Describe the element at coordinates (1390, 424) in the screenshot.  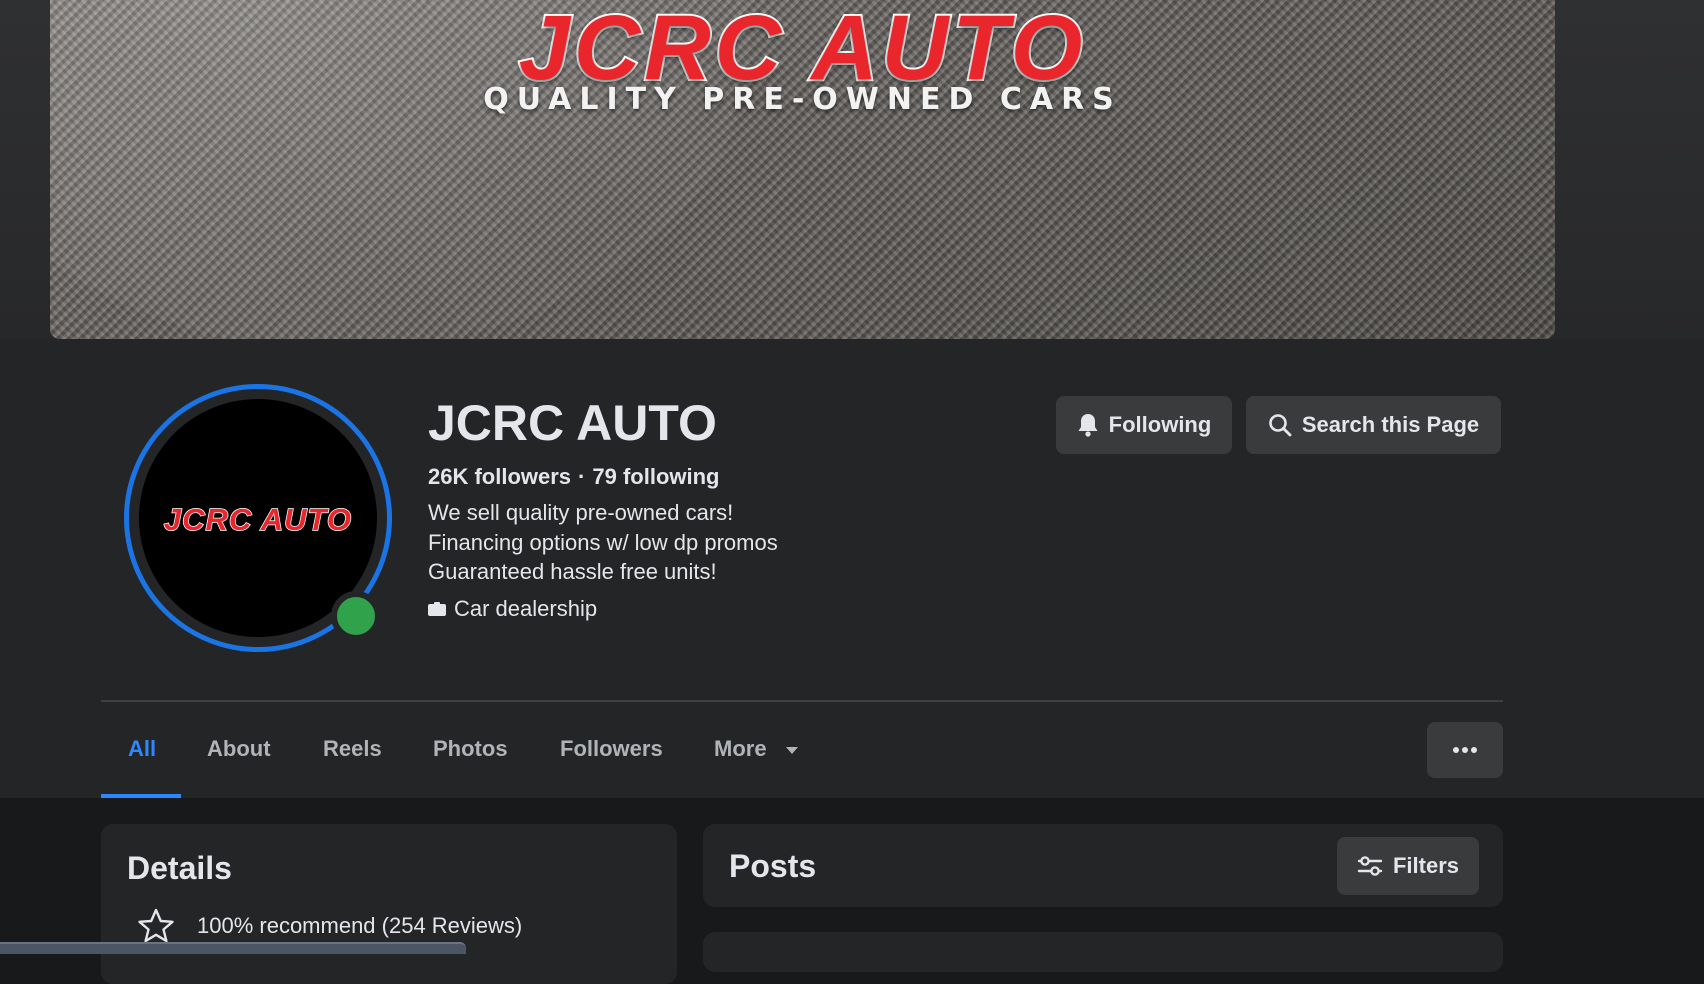
I see `search-button-label: Search this Page` at that location.